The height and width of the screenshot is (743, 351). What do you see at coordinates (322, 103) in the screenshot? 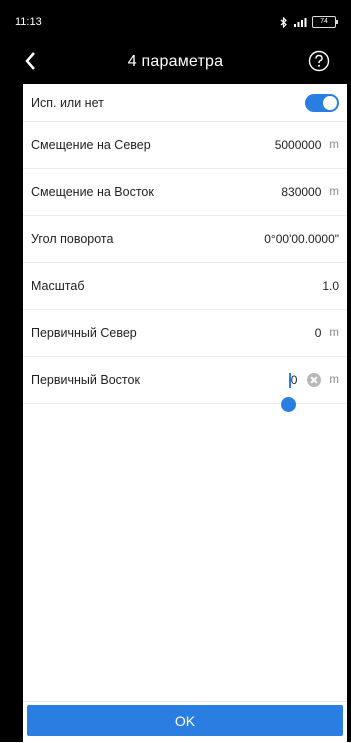
I see `use-toggle` at bounding box center [322, 103].